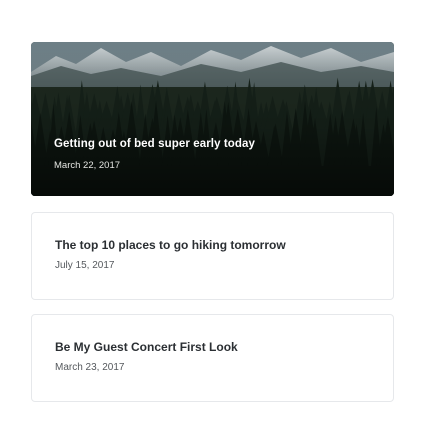 This screenshot has width=426, height=437. What do you see at coordinates (87, 165) in the screenshot?
I see `post-date: March 22, 2017` at bounding box center [87, 165].